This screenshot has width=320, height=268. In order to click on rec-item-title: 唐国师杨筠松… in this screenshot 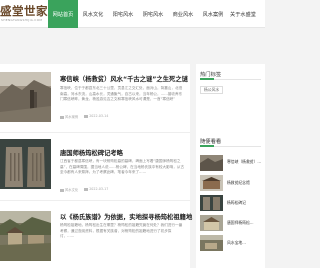, I will do `click(240, 223)`.